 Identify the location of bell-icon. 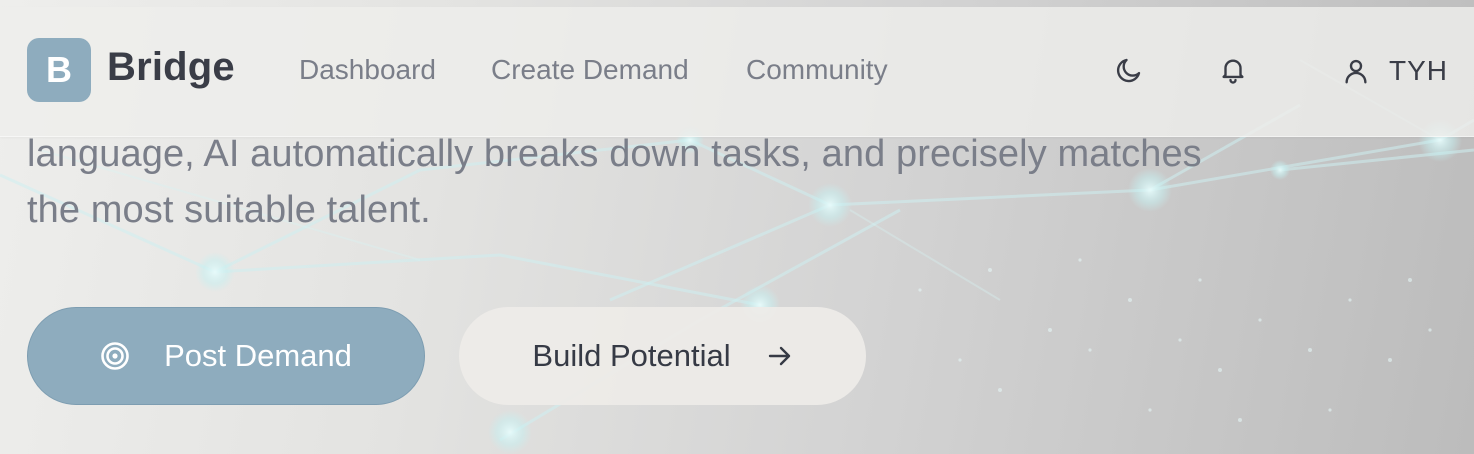
(1233, 70).